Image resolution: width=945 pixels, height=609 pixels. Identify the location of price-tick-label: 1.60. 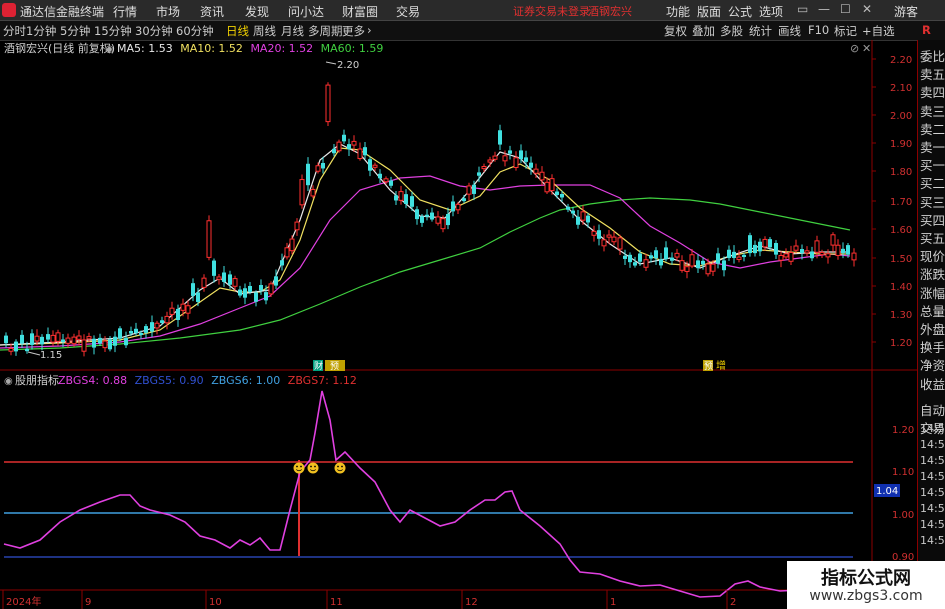
(901, 230).